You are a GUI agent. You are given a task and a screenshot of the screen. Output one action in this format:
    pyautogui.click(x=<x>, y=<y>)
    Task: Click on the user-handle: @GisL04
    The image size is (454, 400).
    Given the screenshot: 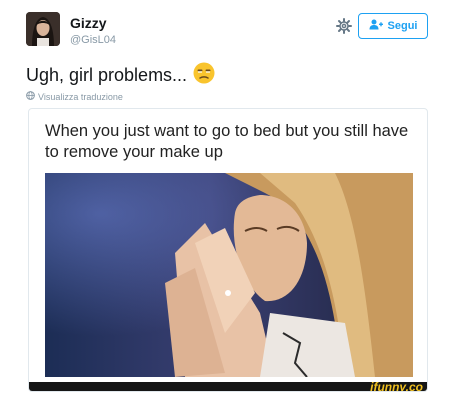 What is the action you would take?
    pyautogui.click(x=93, y=40)
    